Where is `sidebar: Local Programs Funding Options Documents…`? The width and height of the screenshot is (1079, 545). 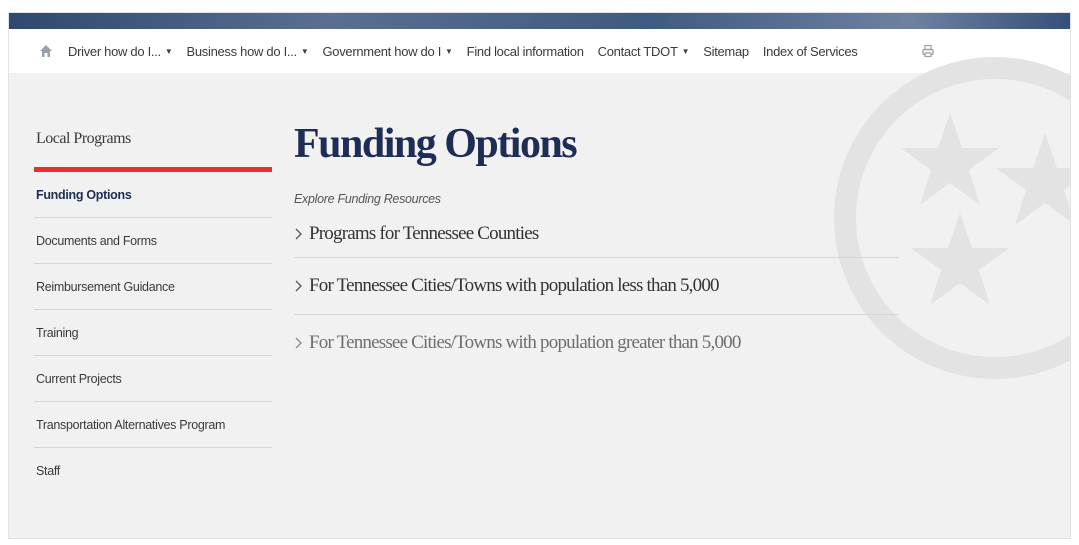
sidebar: Local Programs Funding Options Documents… is located at coordinates (153, 311).